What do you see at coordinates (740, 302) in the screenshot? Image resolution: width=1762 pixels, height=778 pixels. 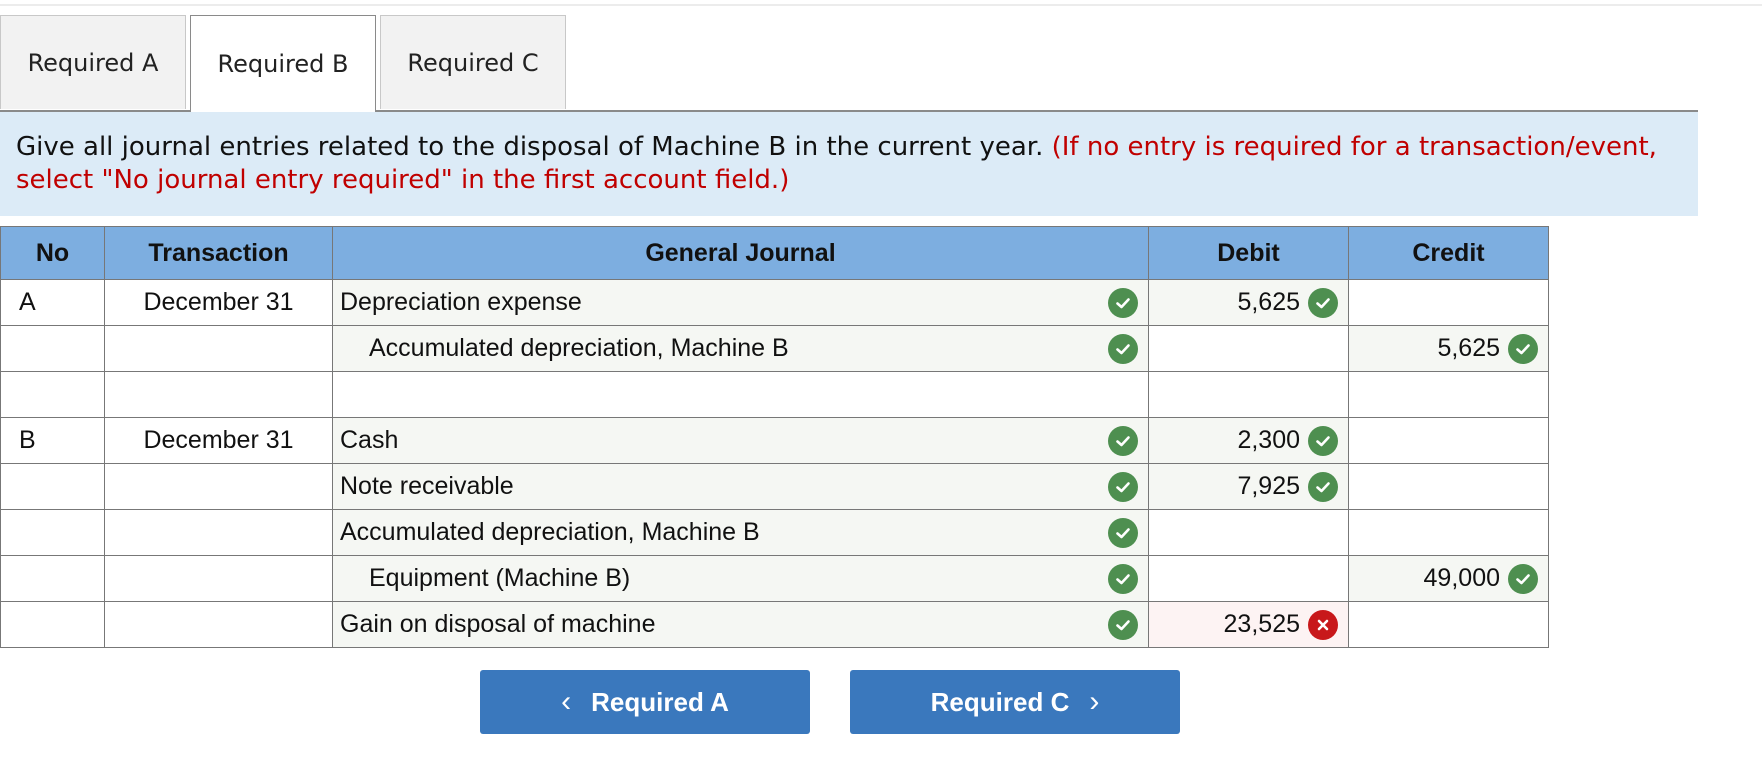 I see `account-field: Depreciation expense` at bounding box center [740, 302].